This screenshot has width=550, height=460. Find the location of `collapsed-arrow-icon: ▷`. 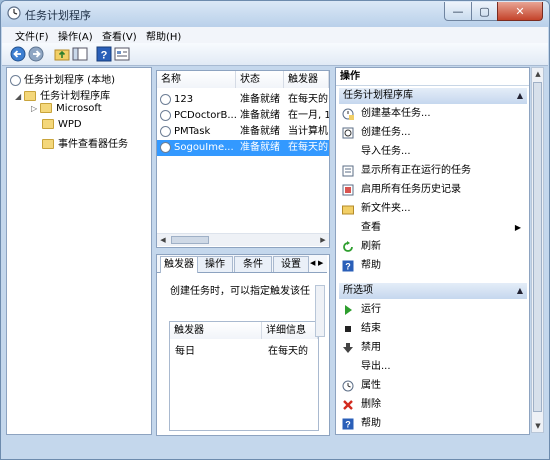

collapsed-arrow-icon: ▷ is located at coordinates (34, 108).